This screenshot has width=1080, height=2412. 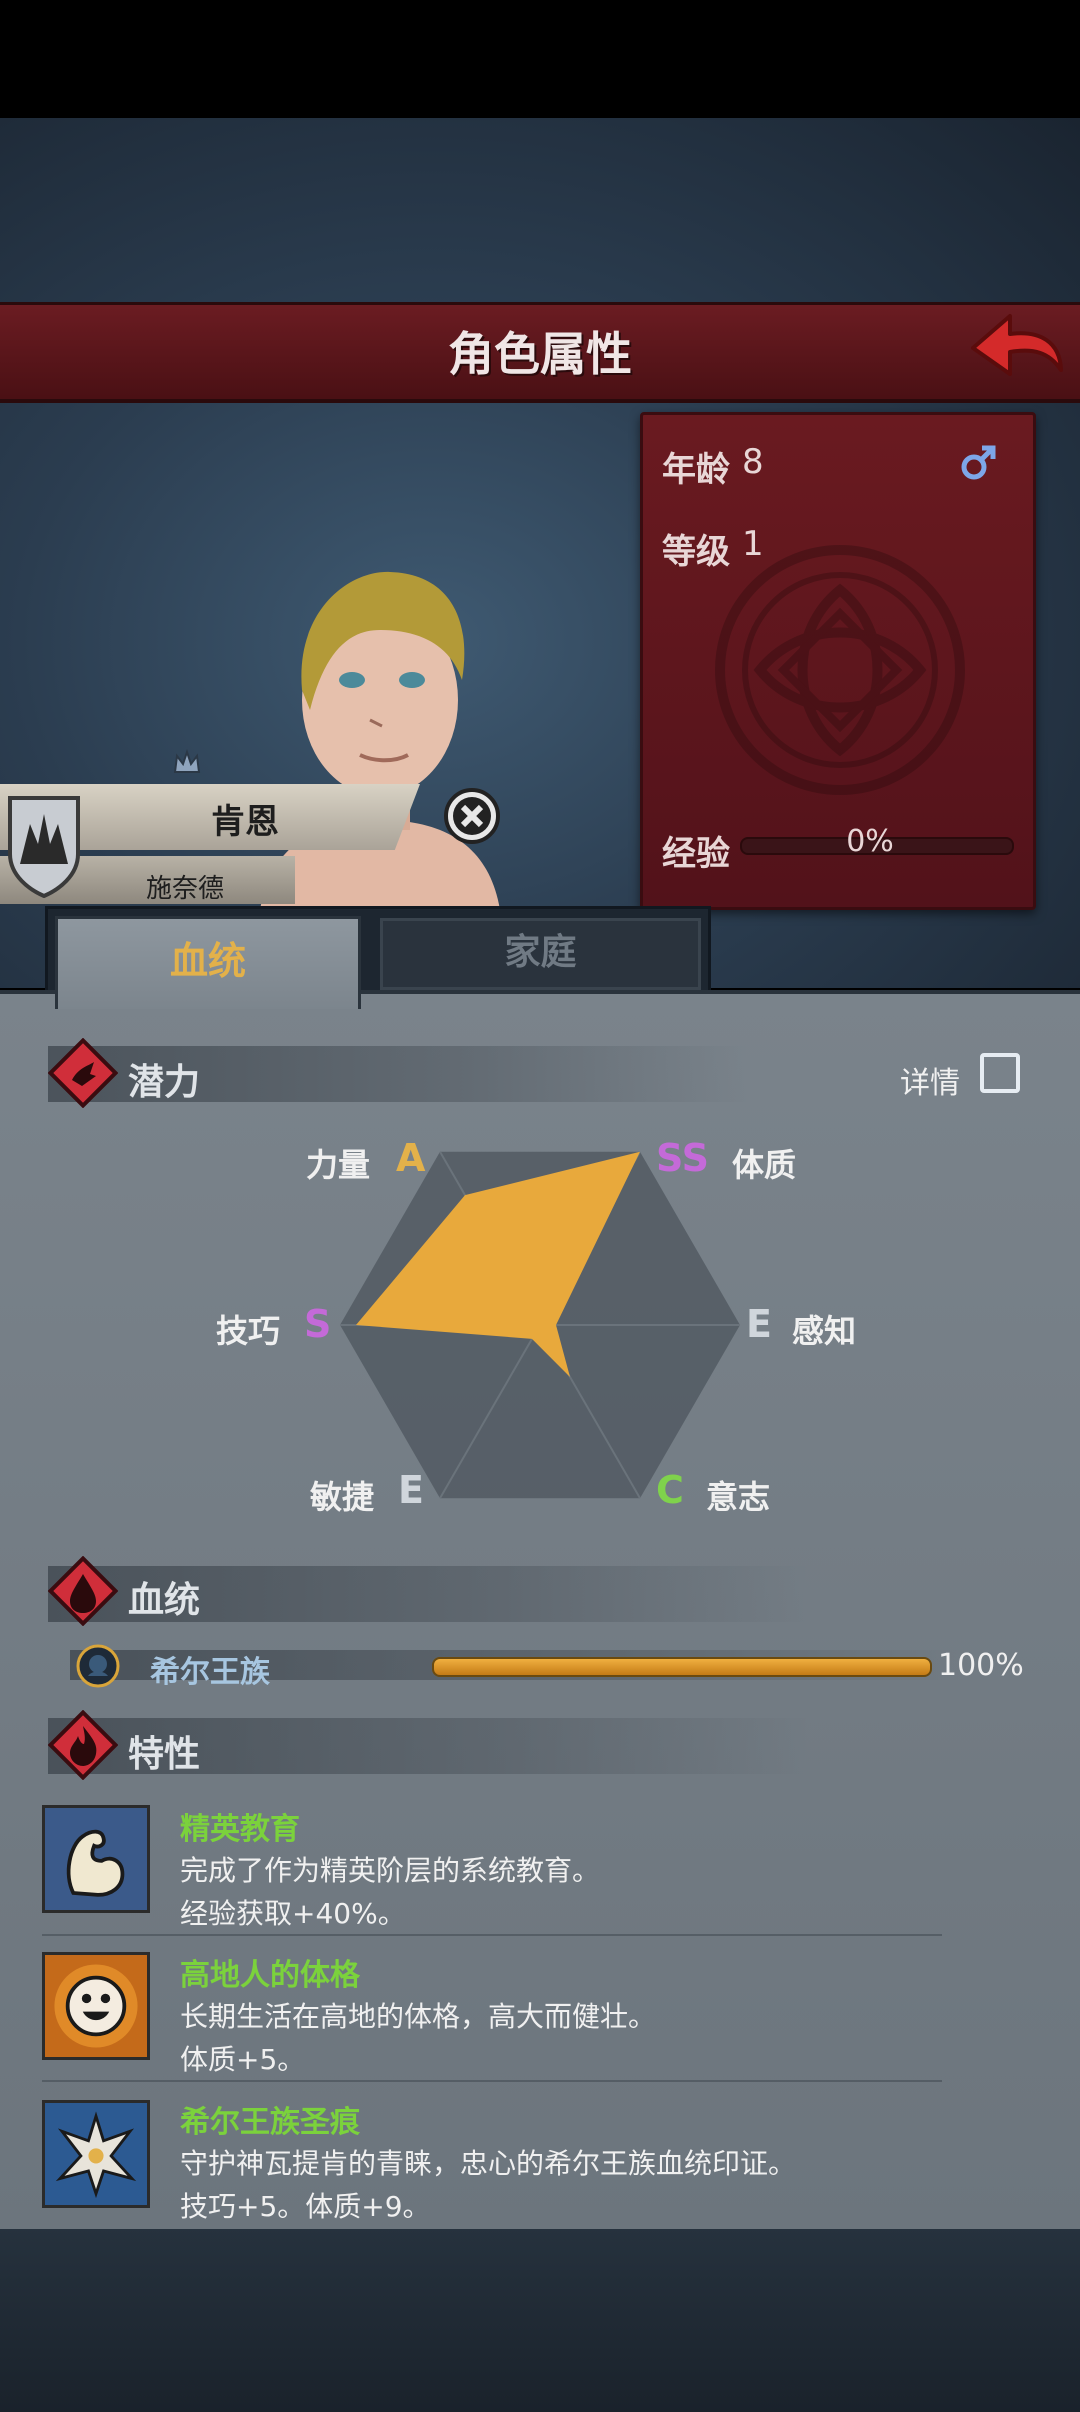 I want to click on tab-lineage: 血统, so click(x=208, y=962).